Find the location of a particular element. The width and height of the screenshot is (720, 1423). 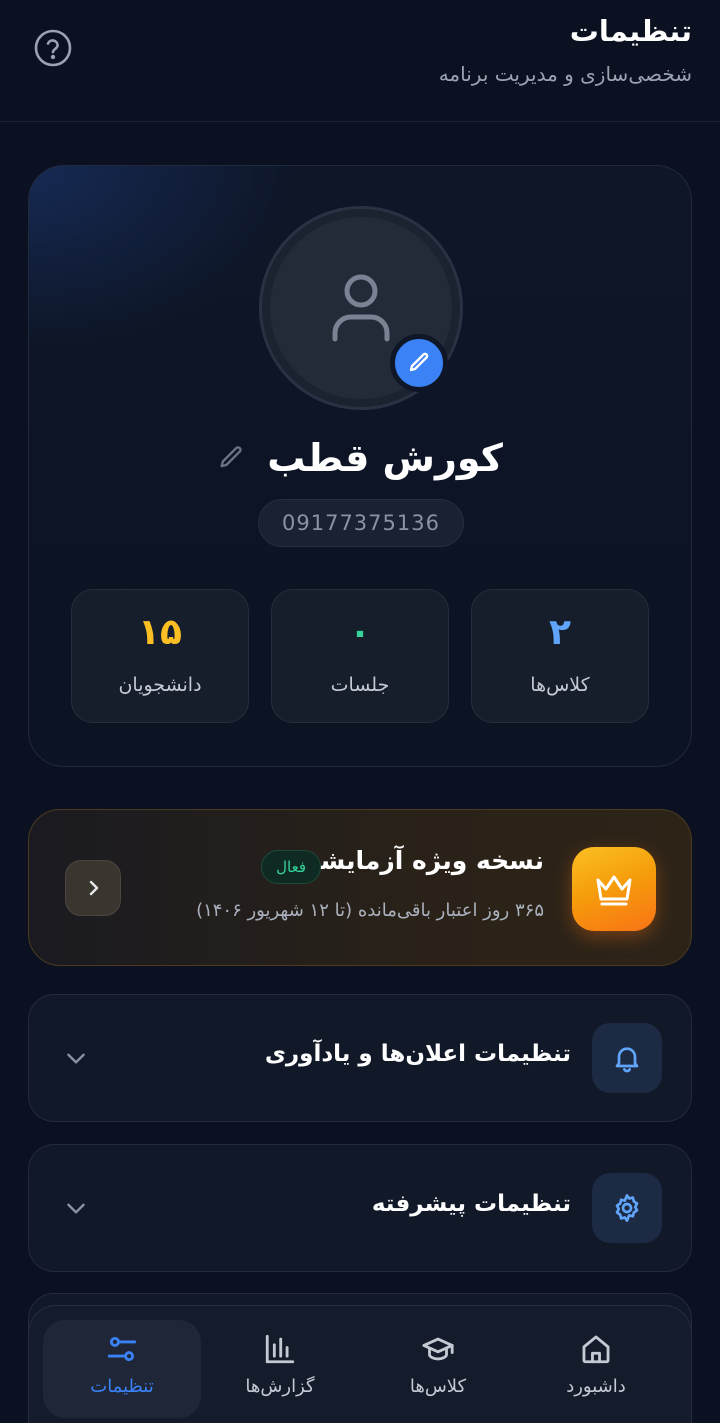

nav-label: کلاس‌ها is located at coordinates (438, 1386).